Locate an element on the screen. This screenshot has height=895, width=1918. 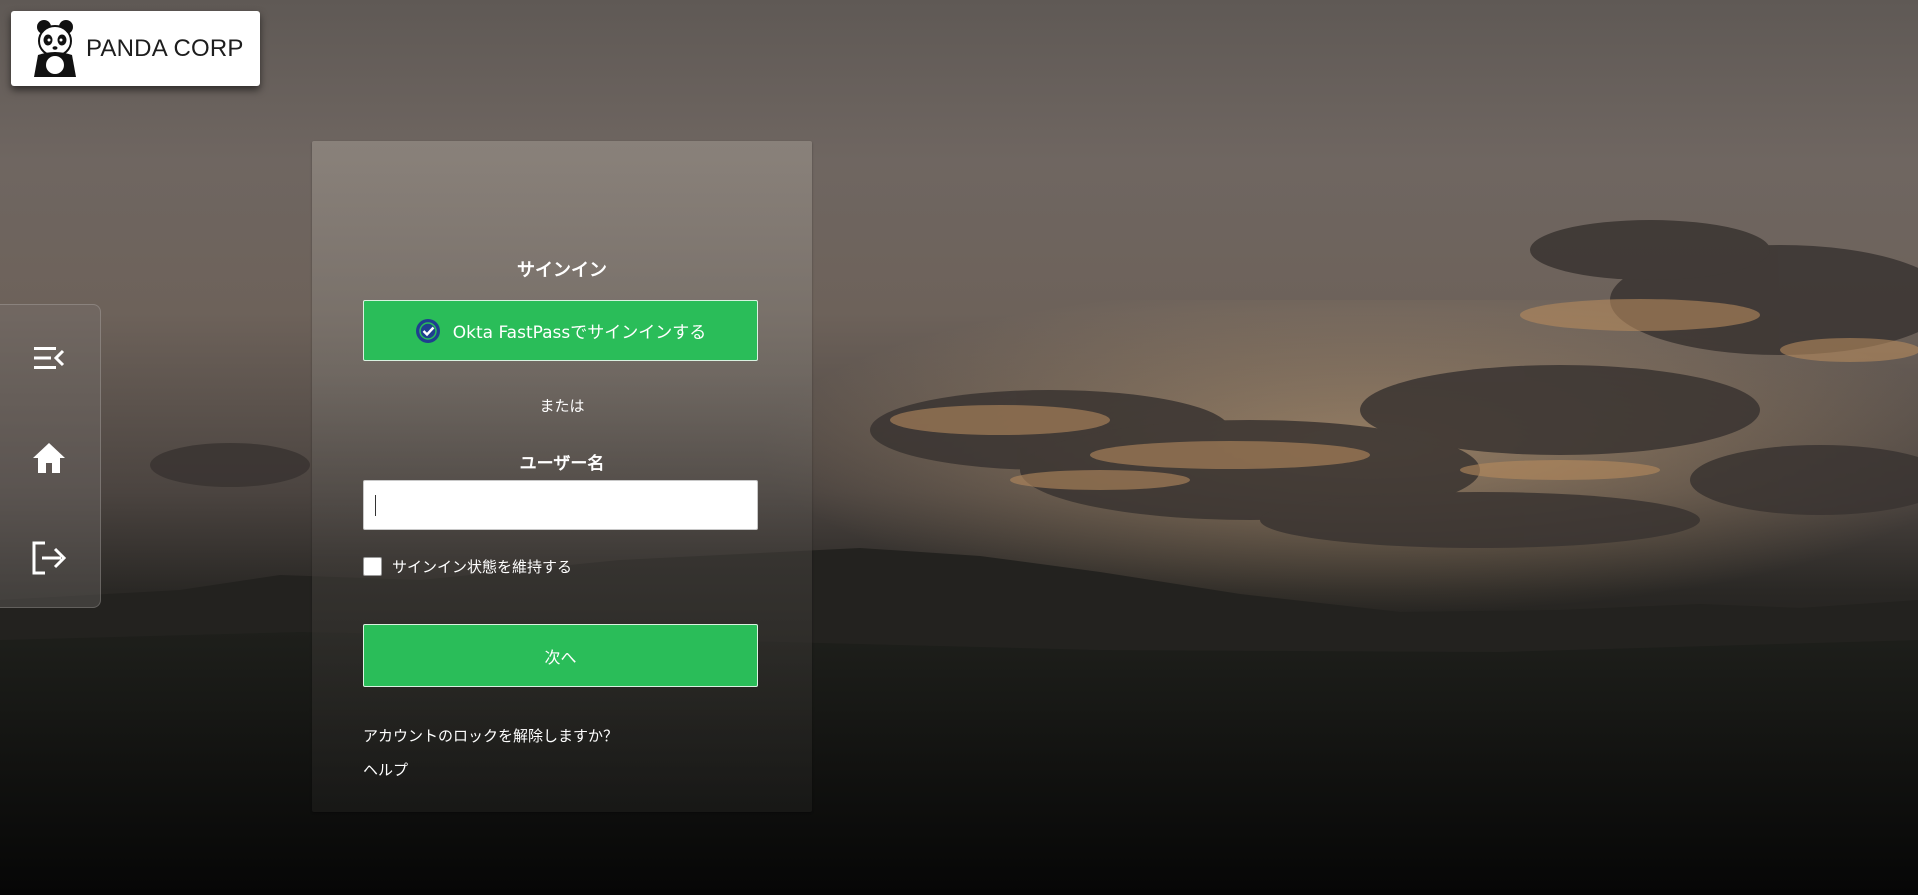
next-button-label: 次へ is located at coordinates (560, 657).